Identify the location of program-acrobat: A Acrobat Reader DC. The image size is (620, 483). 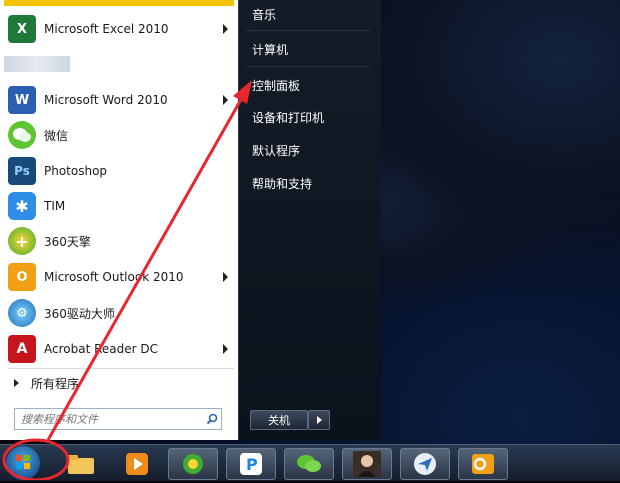
(119, 349).